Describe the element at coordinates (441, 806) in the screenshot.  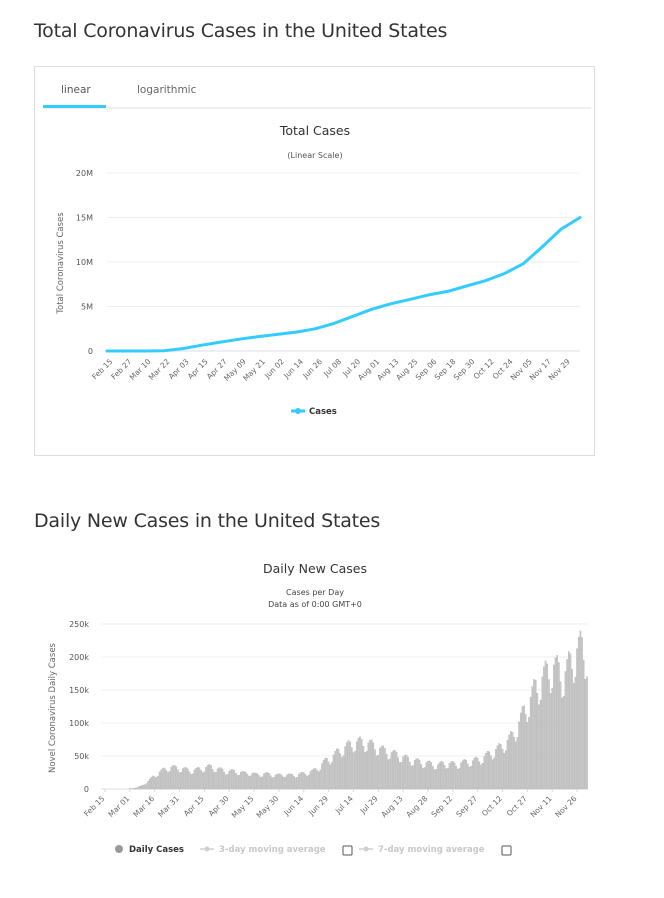
I see `chart2-x-tick-label: Sep 12` at that location.